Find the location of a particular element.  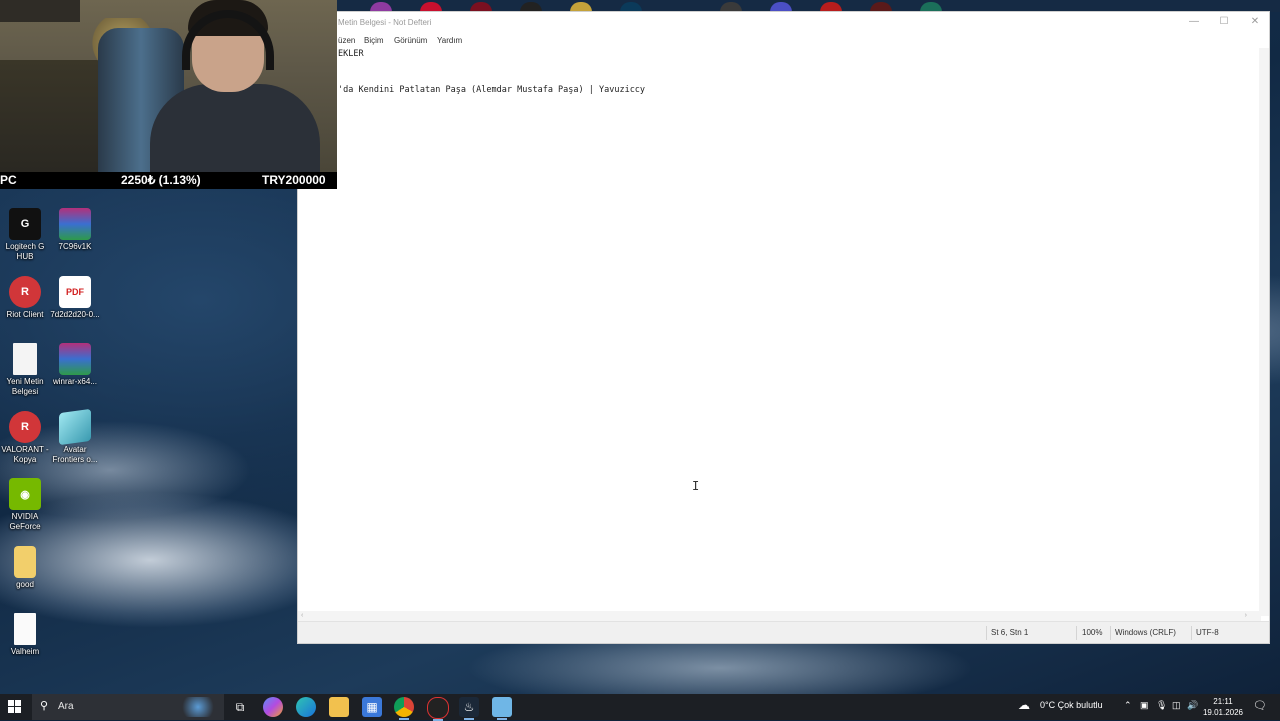

desktop-icon-nvidia: ◉ NVIDIA GeForce is located at coordinates (26, 505).